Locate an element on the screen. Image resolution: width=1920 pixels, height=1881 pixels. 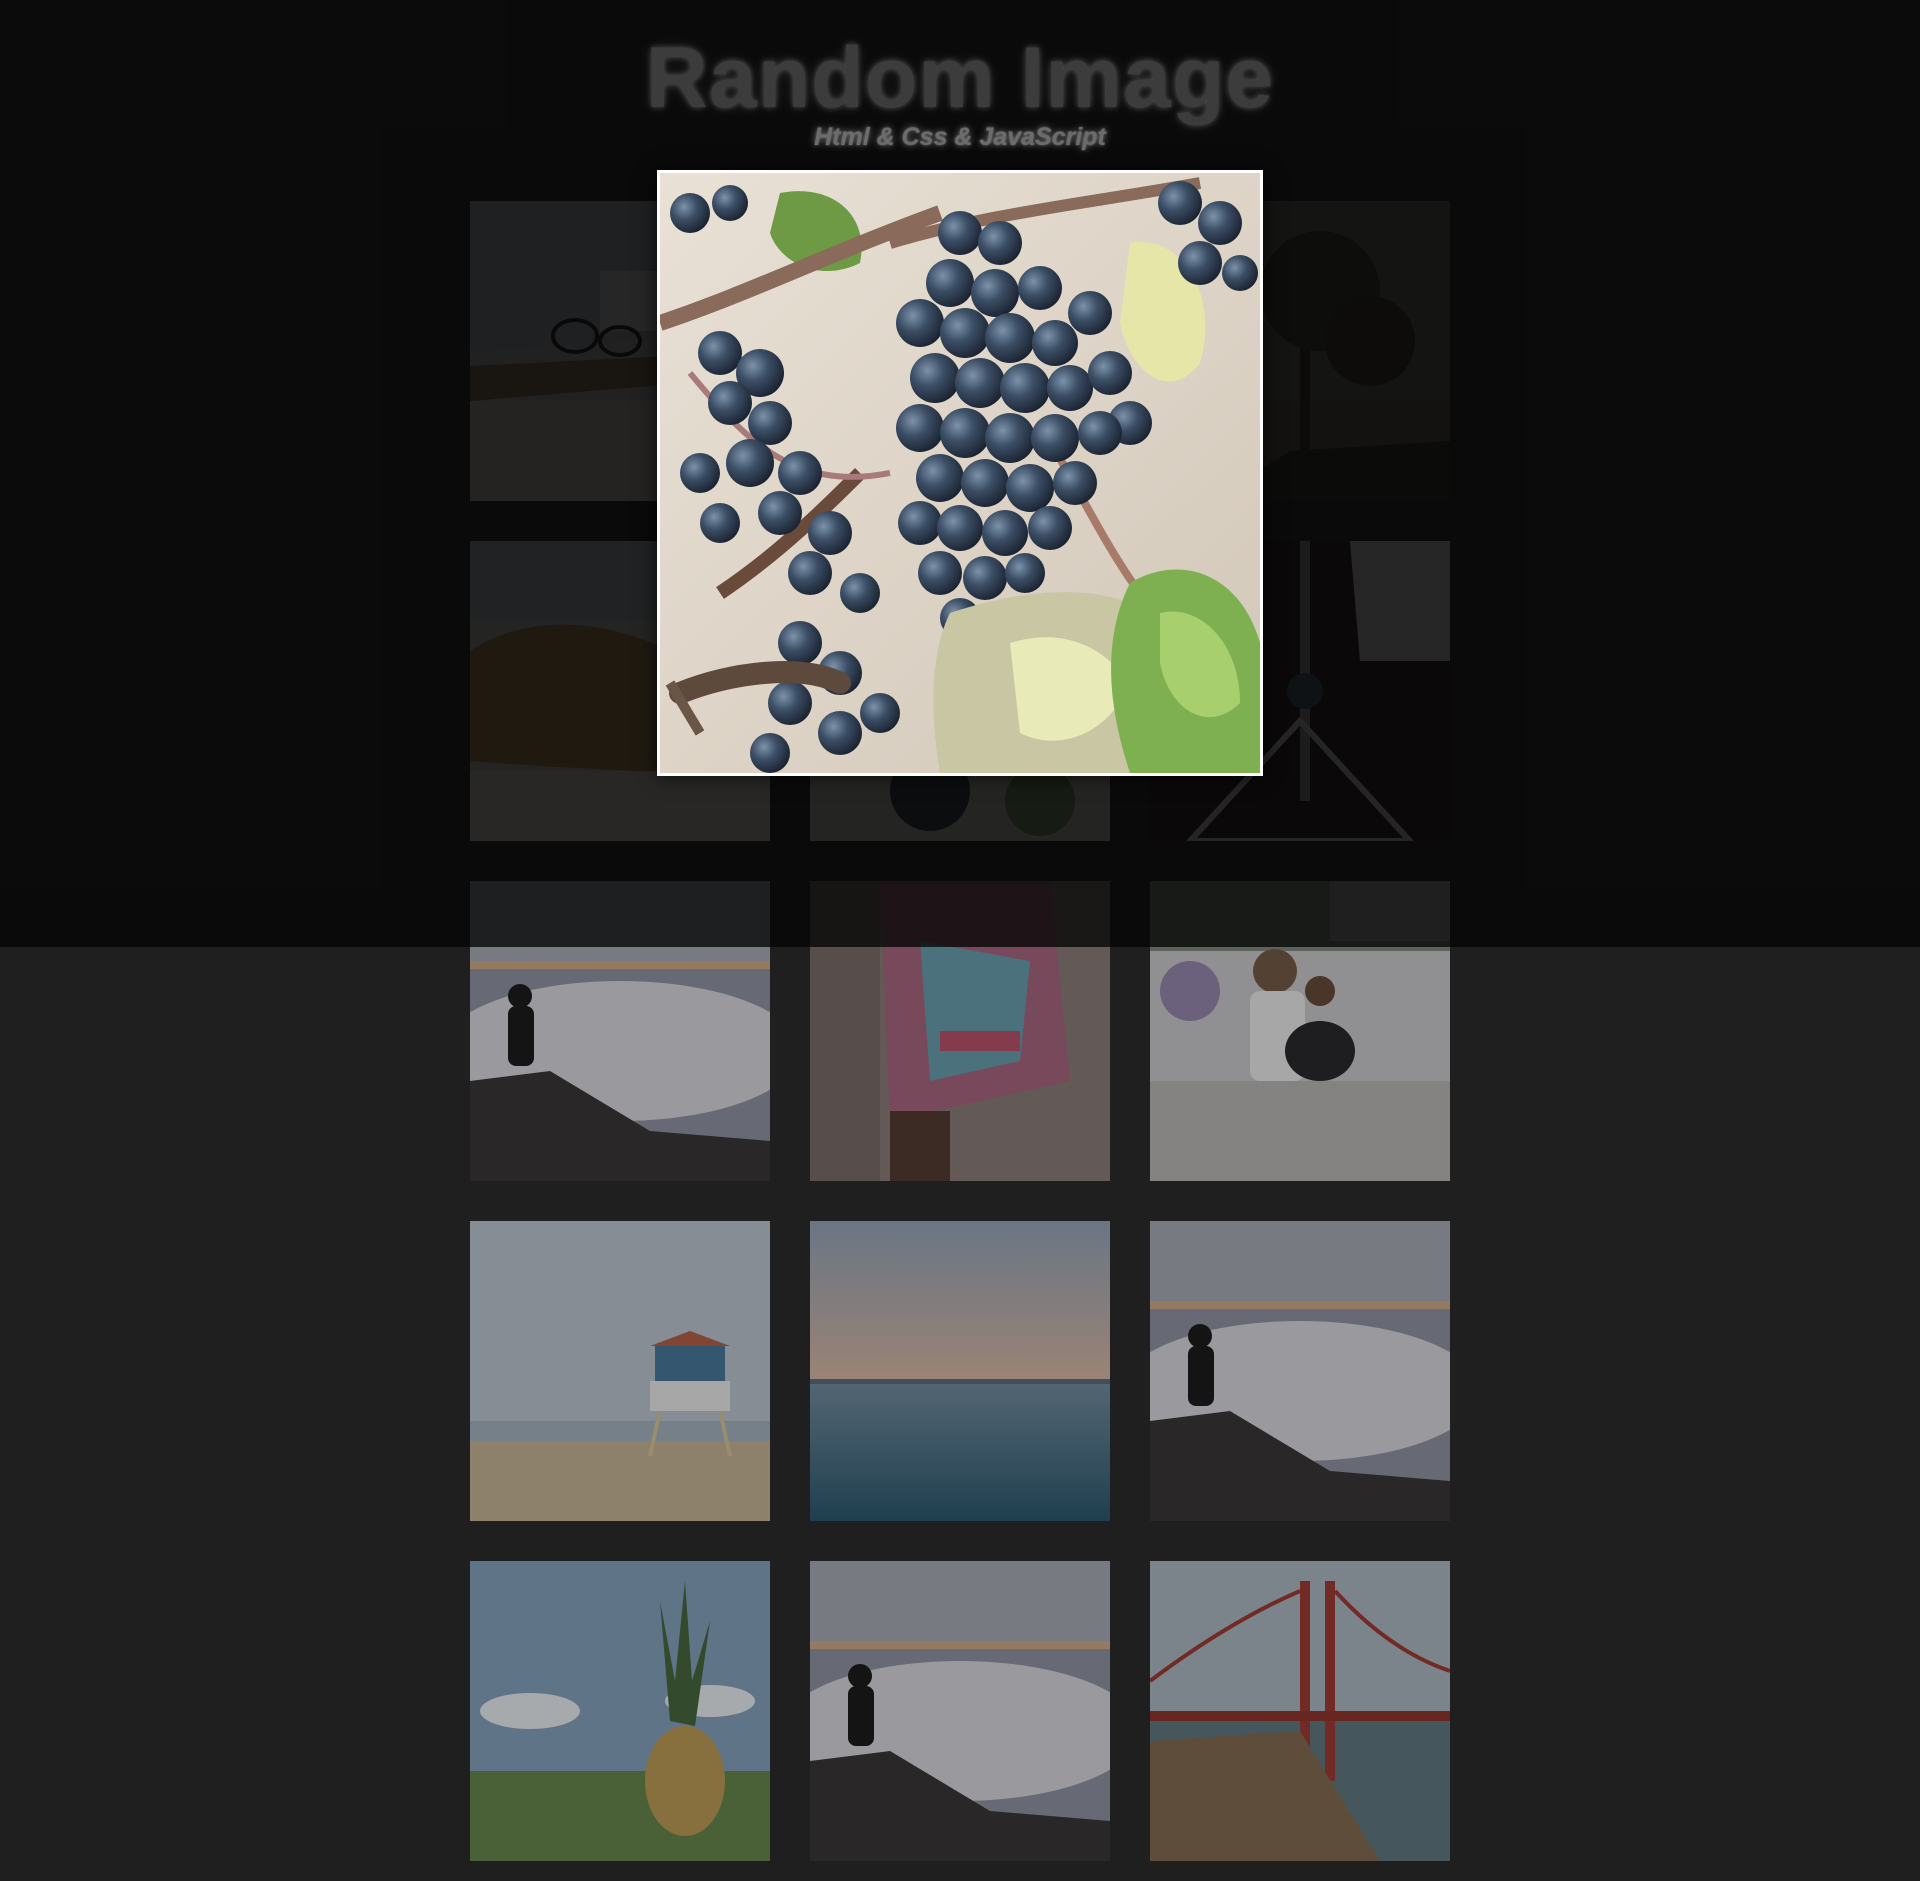
enlarged-image-popup is located at coordinates (960, 473).